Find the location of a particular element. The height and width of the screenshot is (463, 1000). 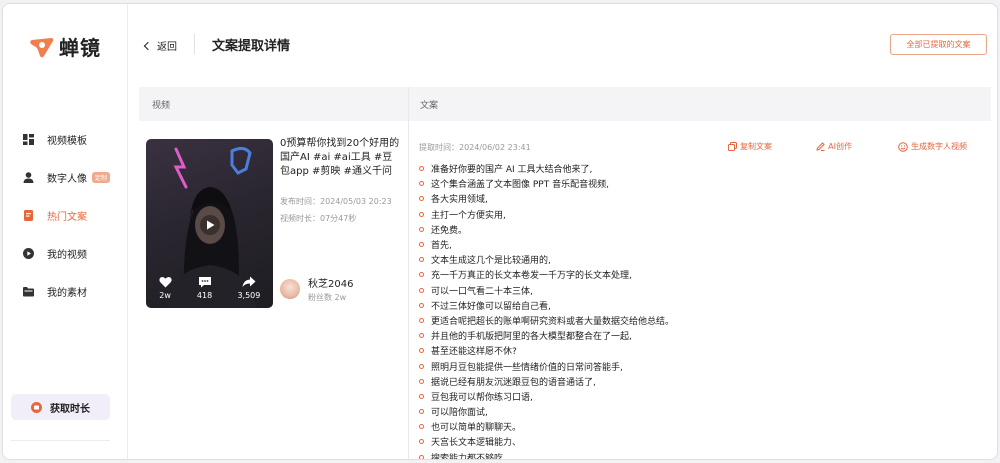

transcript-line: 充一千万真正的长文本卷发一千万字的长文本处理, is located at coordinates (546, 274).